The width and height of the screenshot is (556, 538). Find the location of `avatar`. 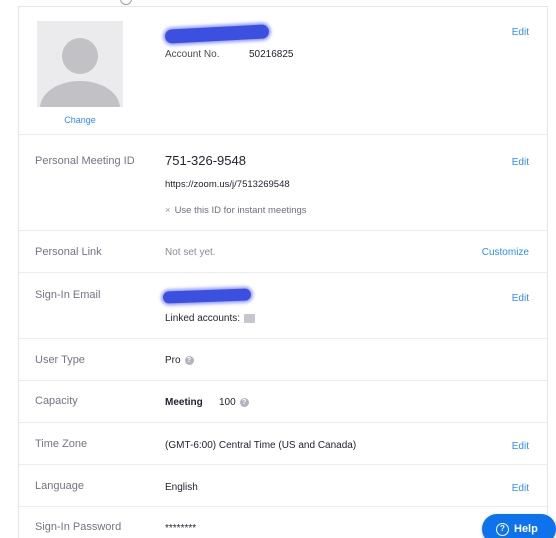

avatar is located at coordinates (80, 64).